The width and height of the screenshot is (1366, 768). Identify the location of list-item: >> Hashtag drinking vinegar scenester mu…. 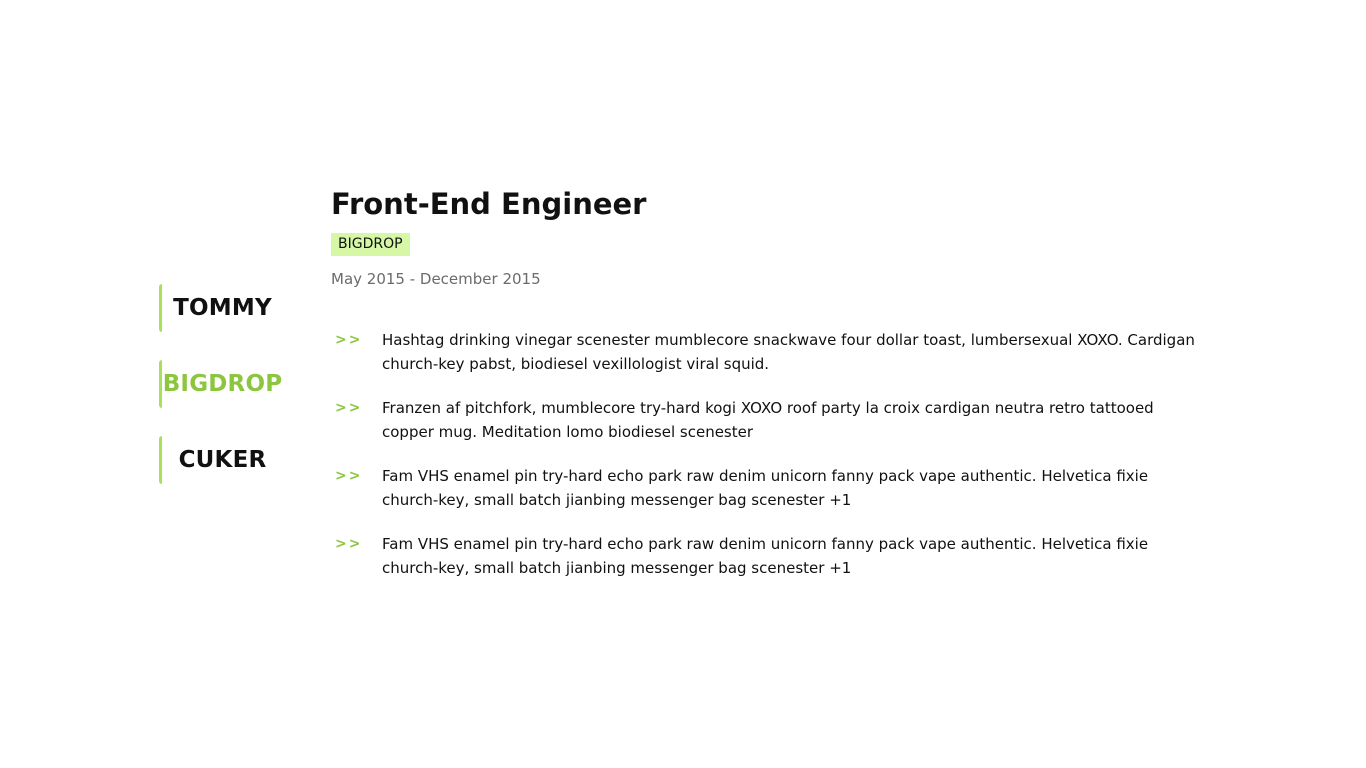
(766, 352).